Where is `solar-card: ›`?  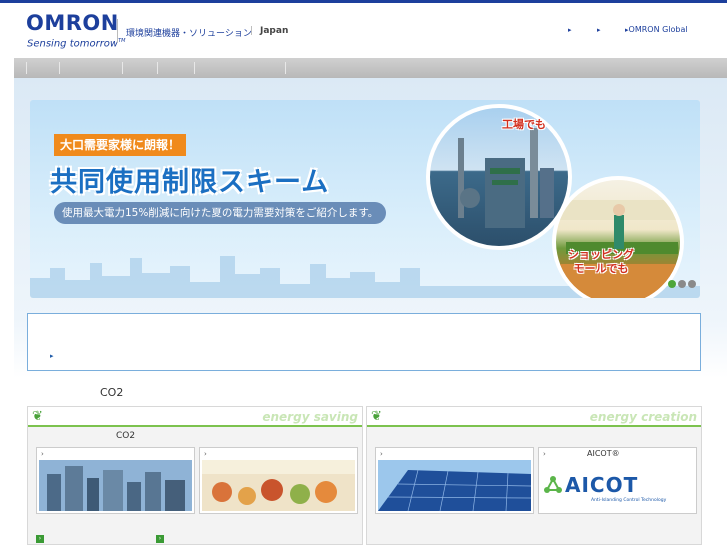 solar-card: › is located at coordinates (454, 480).